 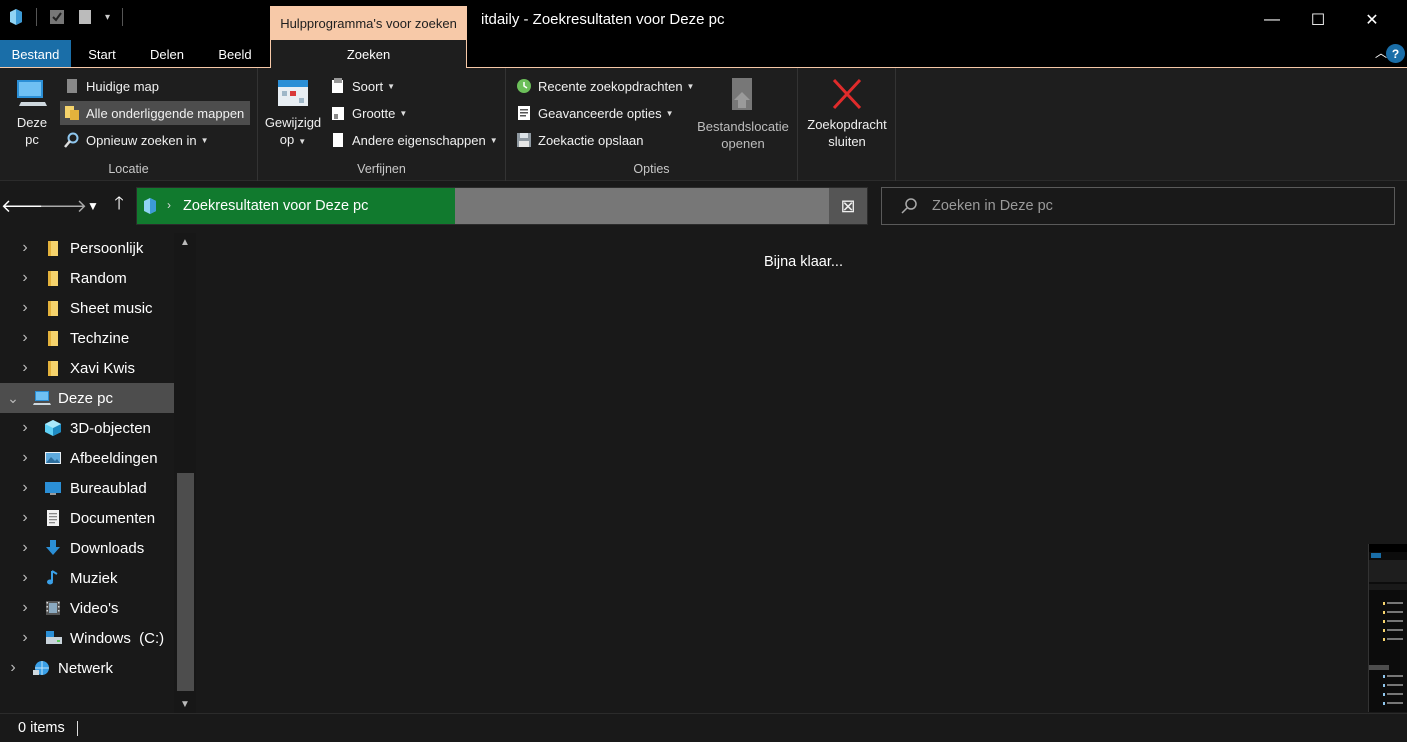 What do you see at coordinates (167, 54) in the screenshot?
I see `tab-delen: Delen` at bounding box center [167, 54].